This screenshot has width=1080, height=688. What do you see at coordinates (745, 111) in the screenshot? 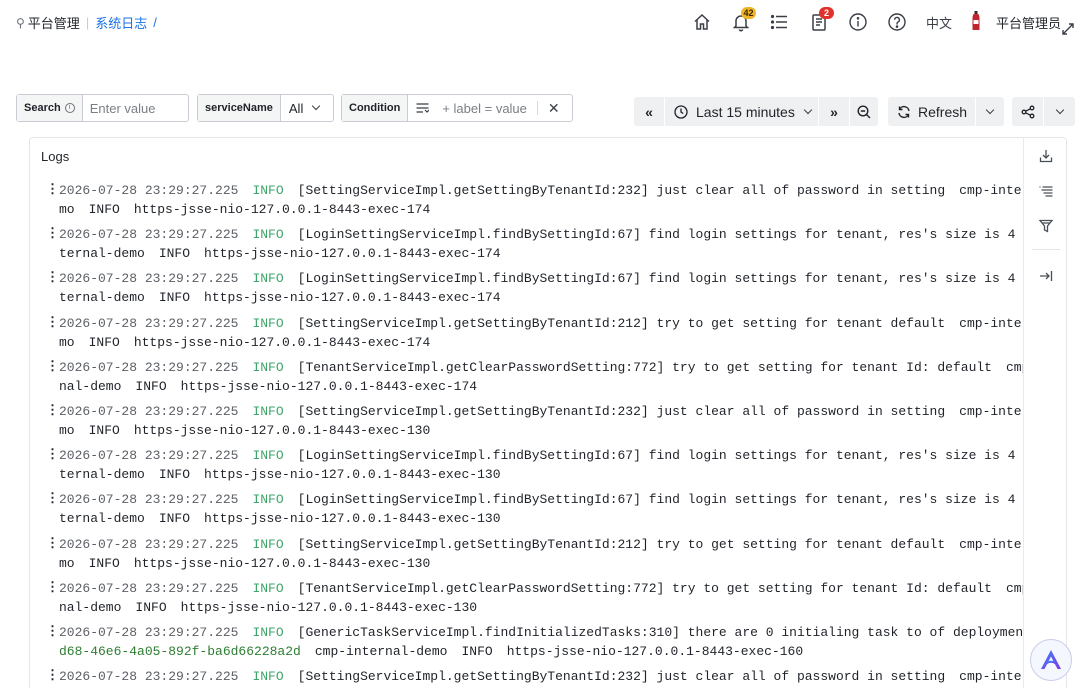
I see `time-range-label: Last 15 minutes` at bounding box center [745, 111].